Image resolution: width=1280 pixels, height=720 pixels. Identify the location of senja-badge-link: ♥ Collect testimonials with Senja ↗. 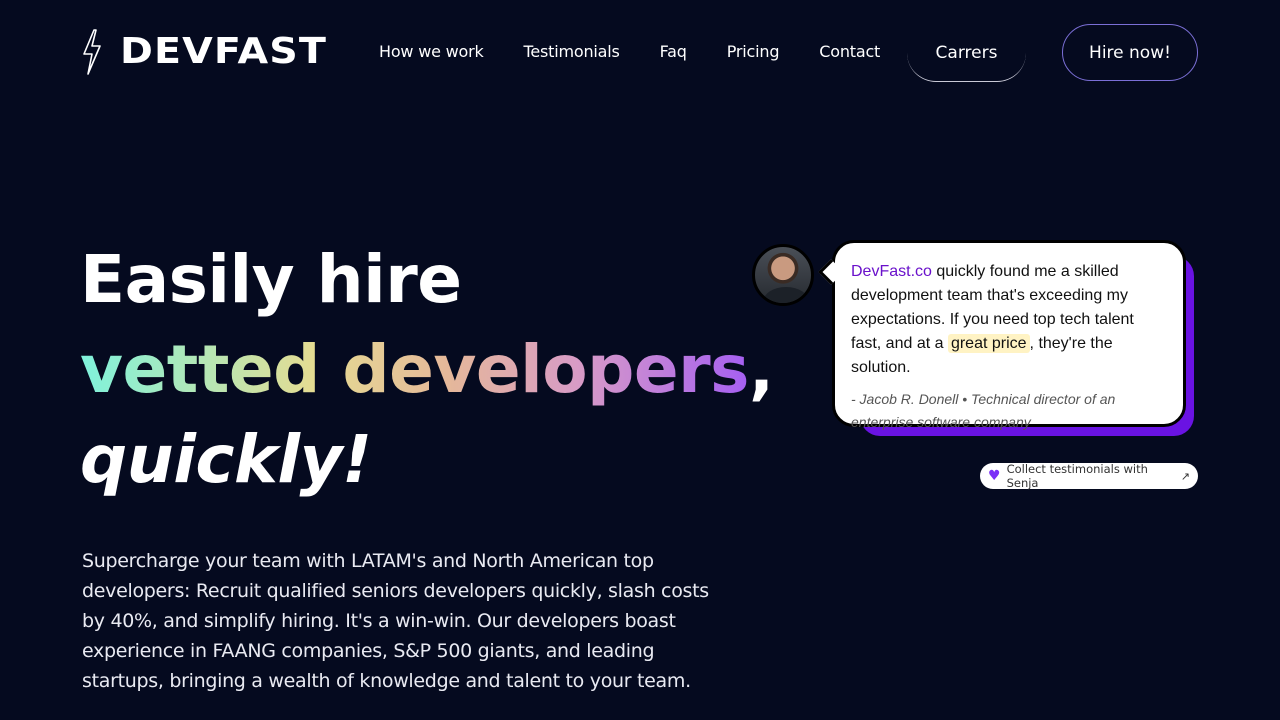
(1089, 476).